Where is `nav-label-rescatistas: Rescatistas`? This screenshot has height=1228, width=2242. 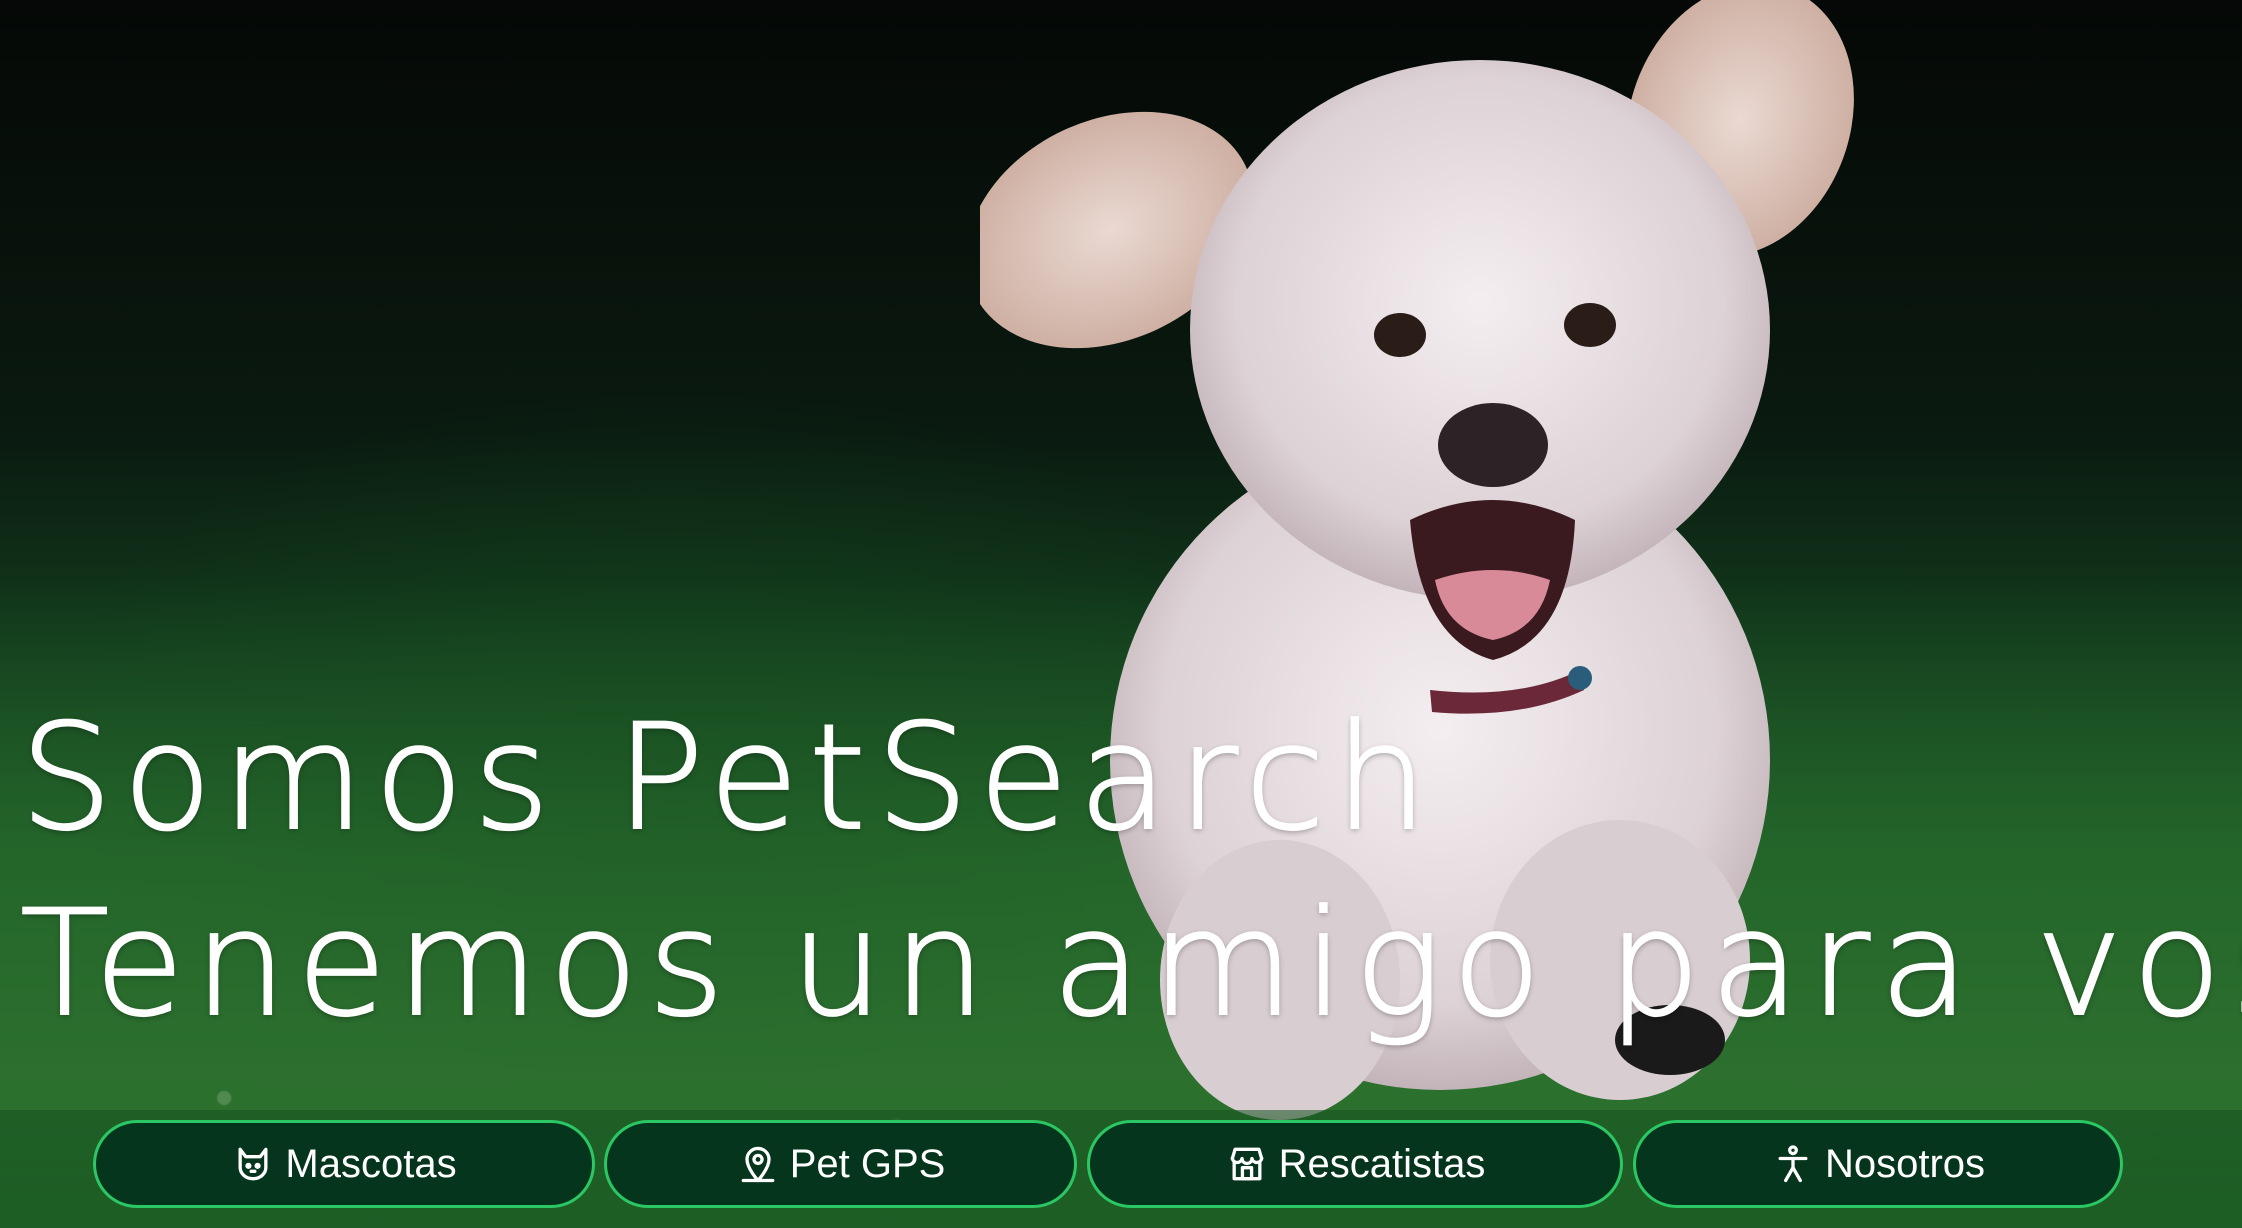
nav-label-rescatistas: Rescatistas is located at coordinates (1382, 1163).